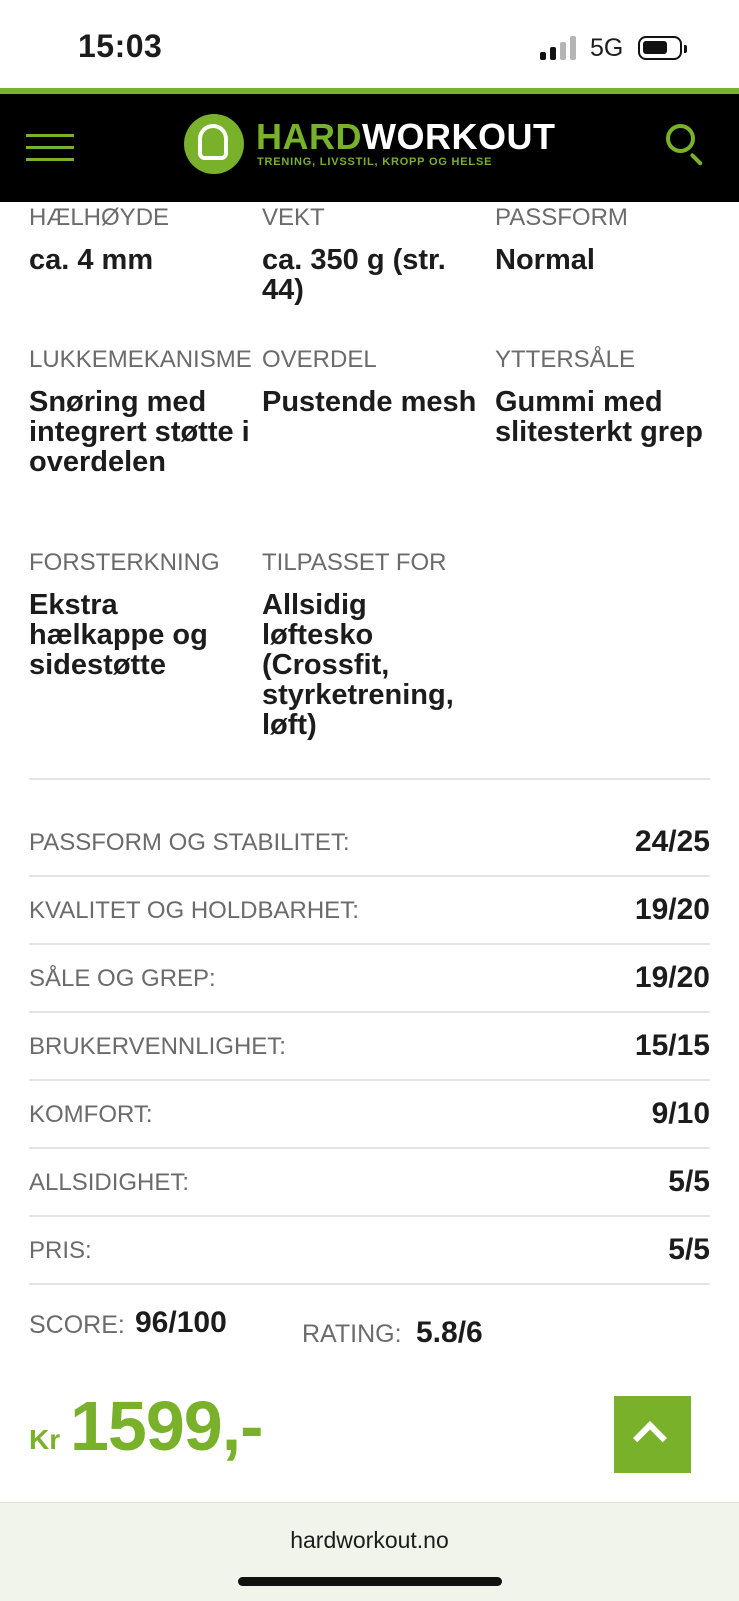 The height and width of the screenshot is (1601, 739). What do you see at coordinates (118, 635) in the screenshot?
I see `spec-value: Ekstra hælkappe og sidestøtte` at bounding box center [118, 635].